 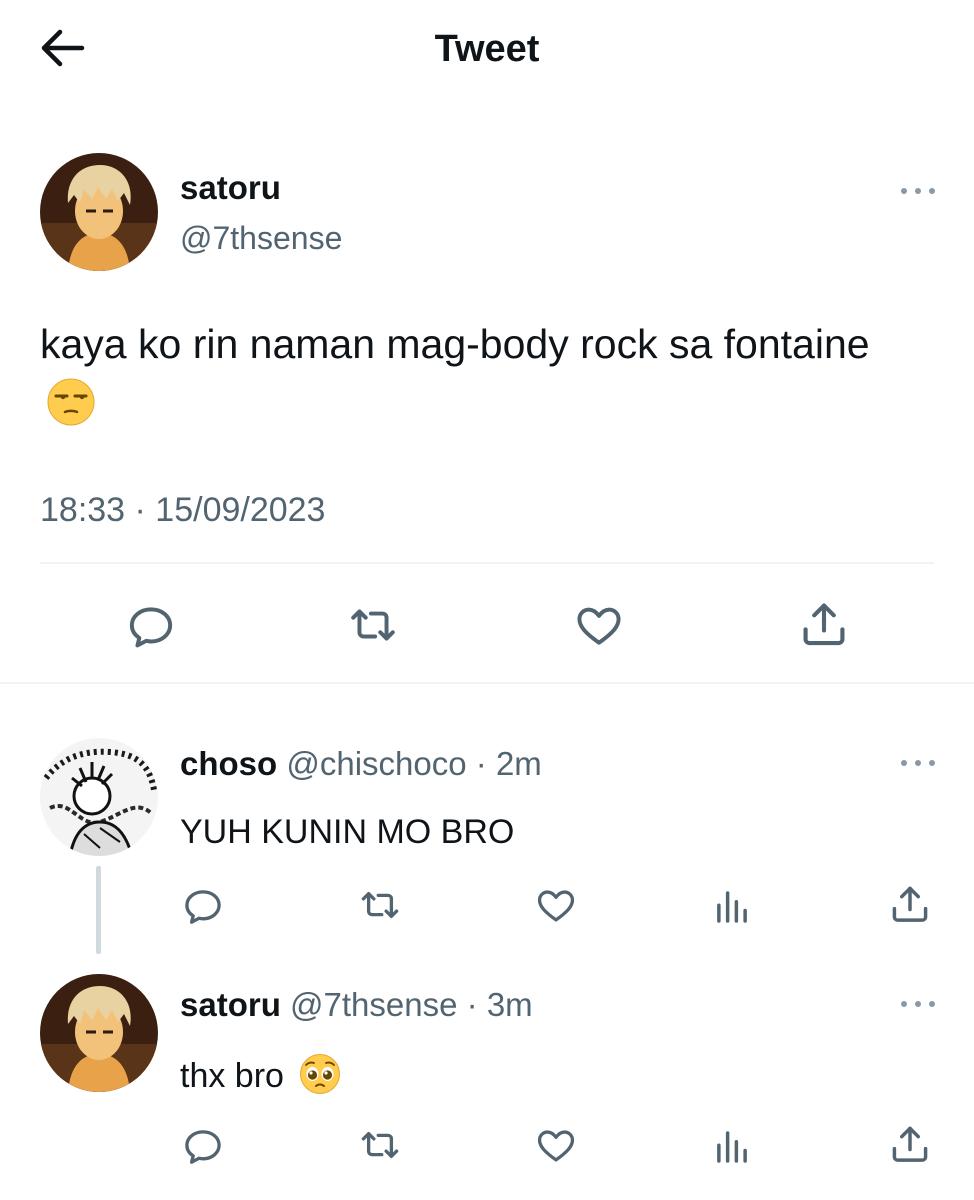 I want to click on reply-text: YUH KUNIN MO BRO, so click(x=347, y=832).